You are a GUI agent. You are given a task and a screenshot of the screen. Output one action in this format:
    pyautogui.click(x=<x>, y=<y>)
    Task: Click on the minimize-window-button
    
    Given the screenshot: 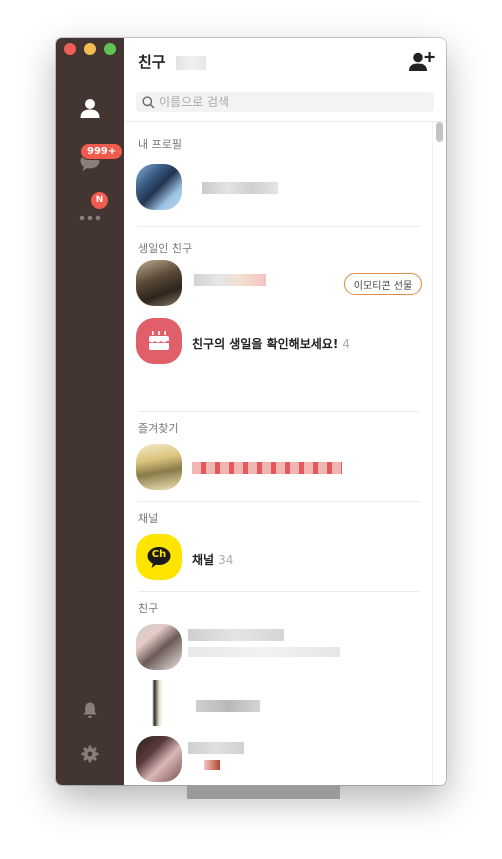 What is the action you would take?
    pyautogui.click(x=90, y=49)
    